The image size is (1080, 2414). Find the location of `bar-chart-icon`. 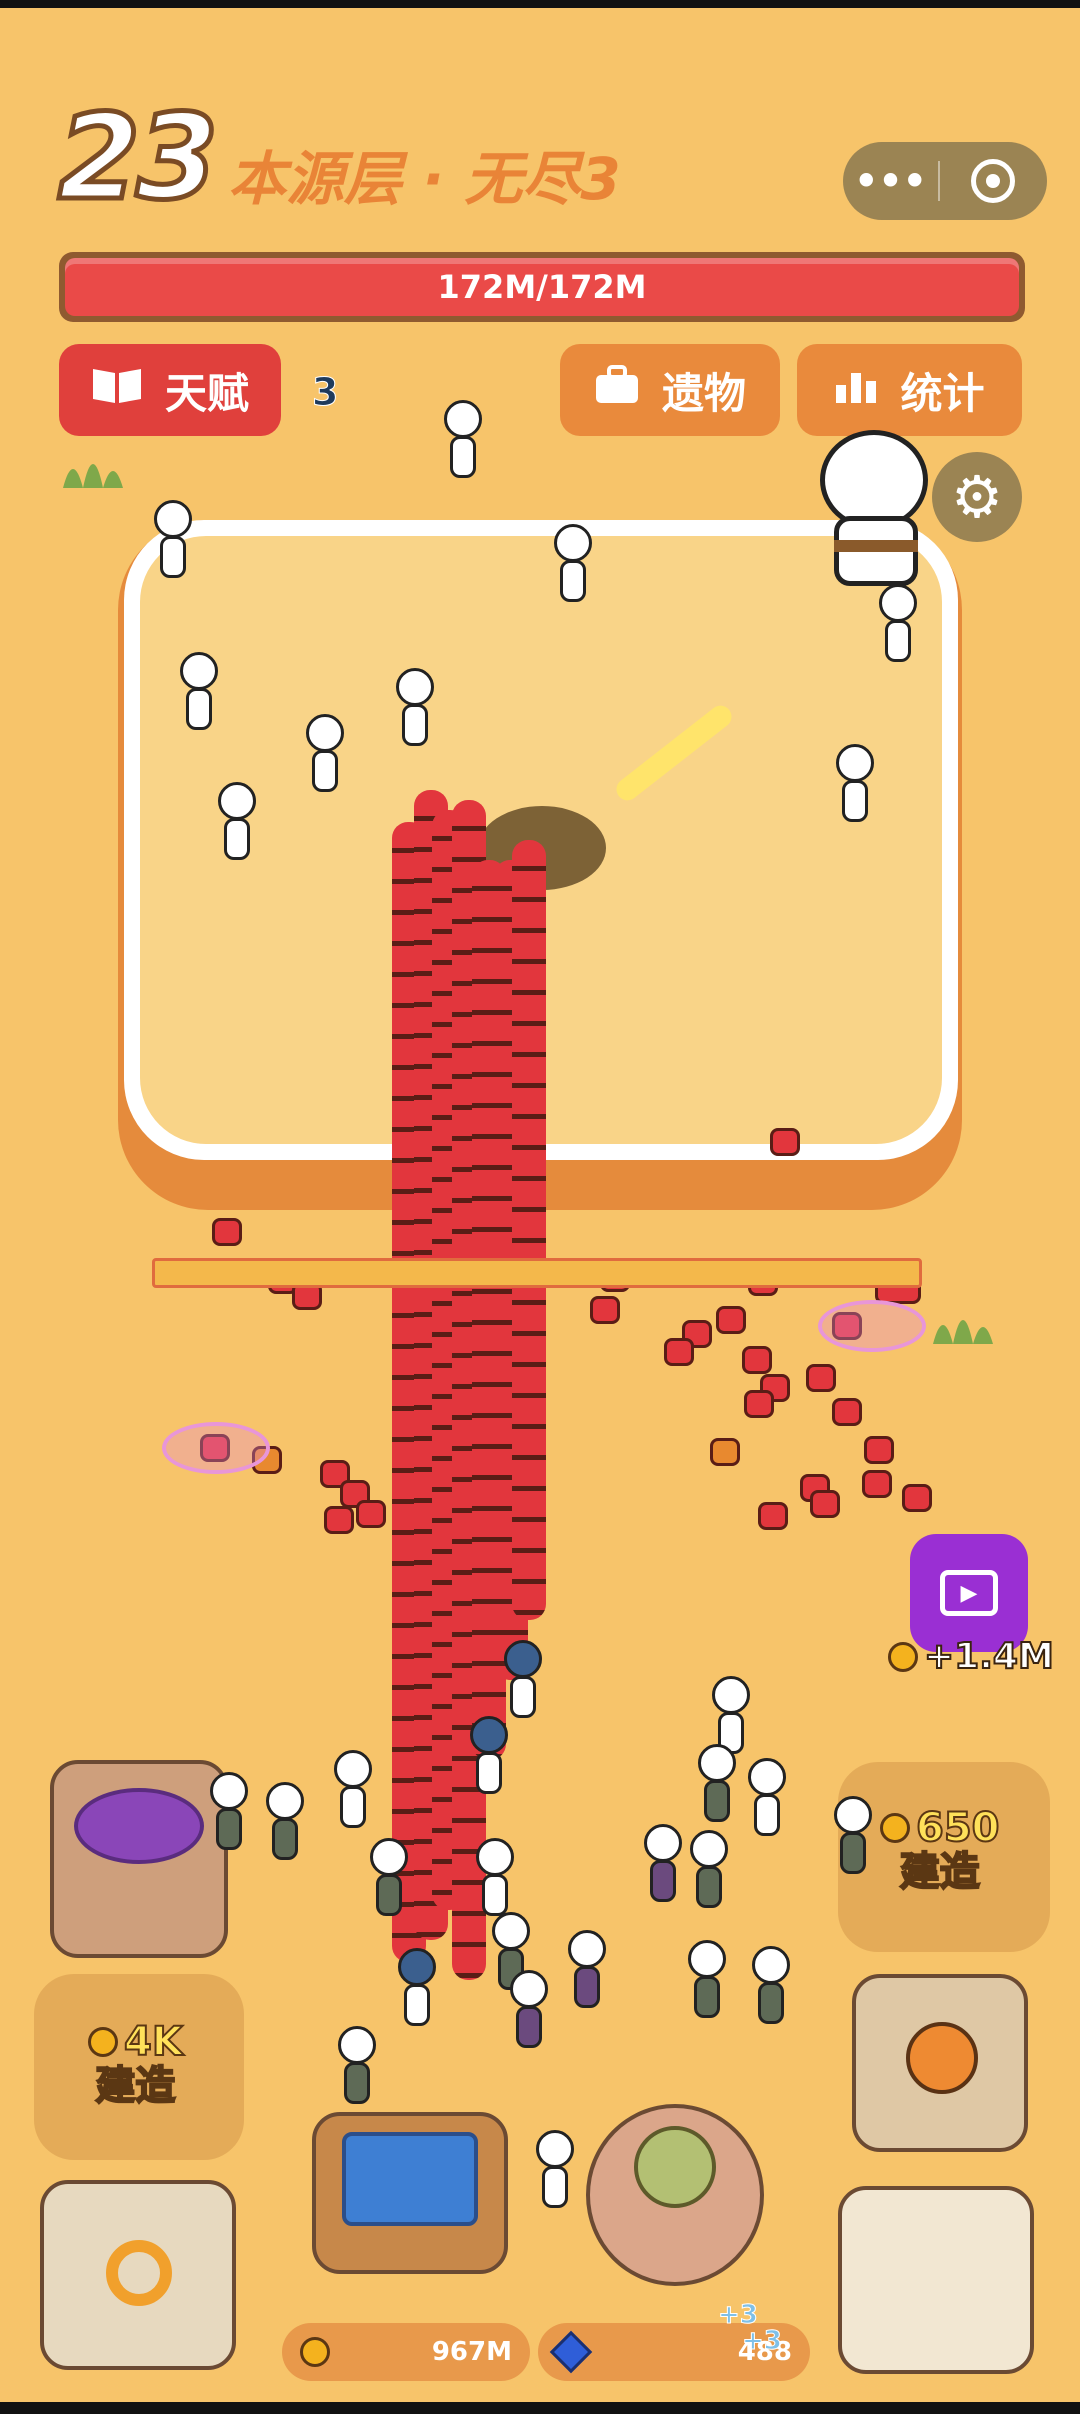

bar-chart-icon is located at coordinates (856, 390).